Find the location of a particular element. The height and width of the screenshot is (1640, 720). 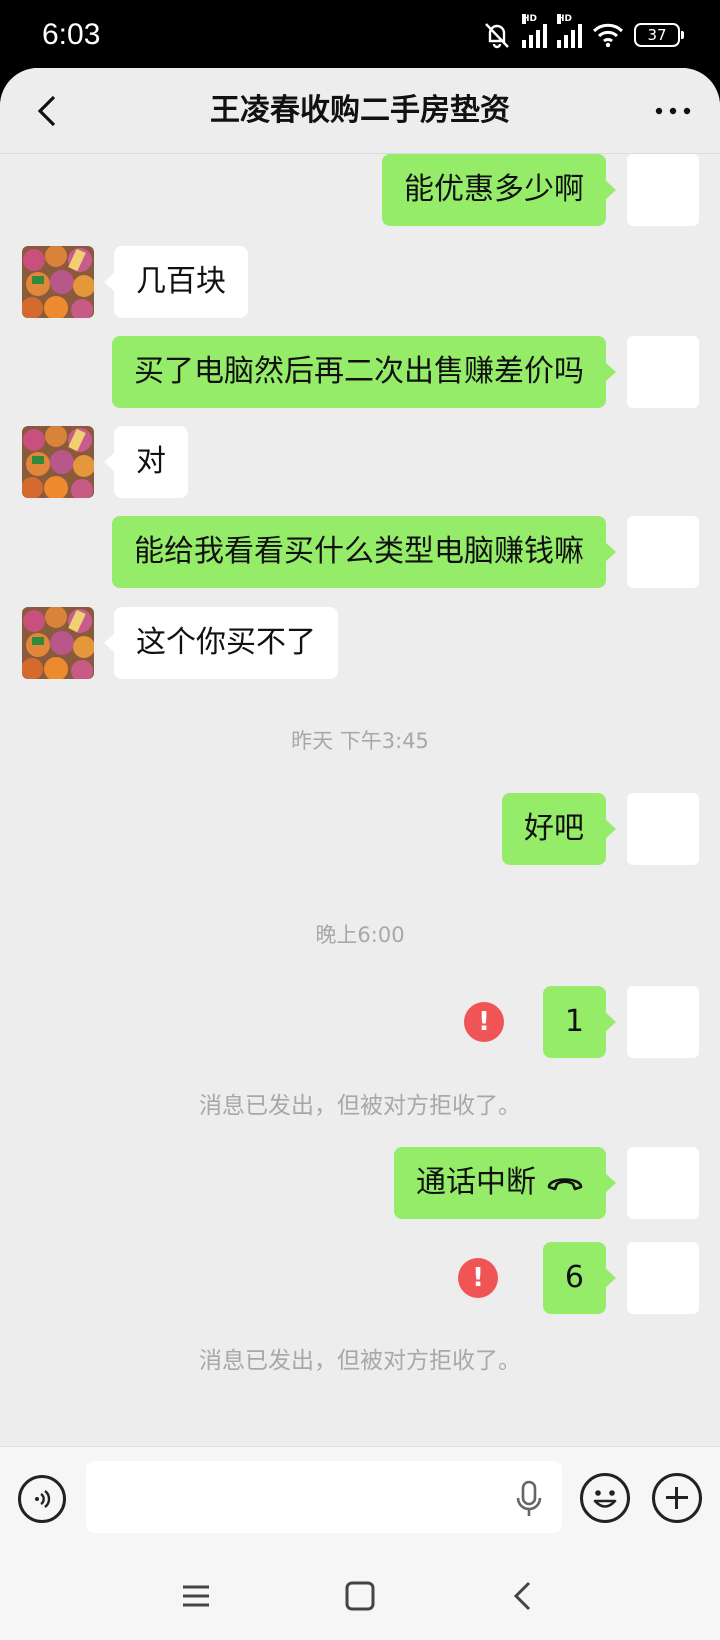

call-ended-bubble: 通话中断 is located at coordinates (505, 1183).